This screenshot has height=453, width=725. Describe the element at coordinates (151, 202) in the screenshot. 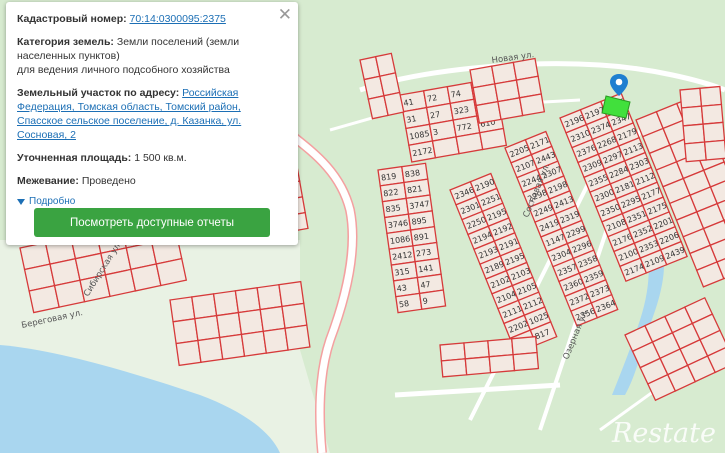

I see `details-toggle: Подробно` at that location.